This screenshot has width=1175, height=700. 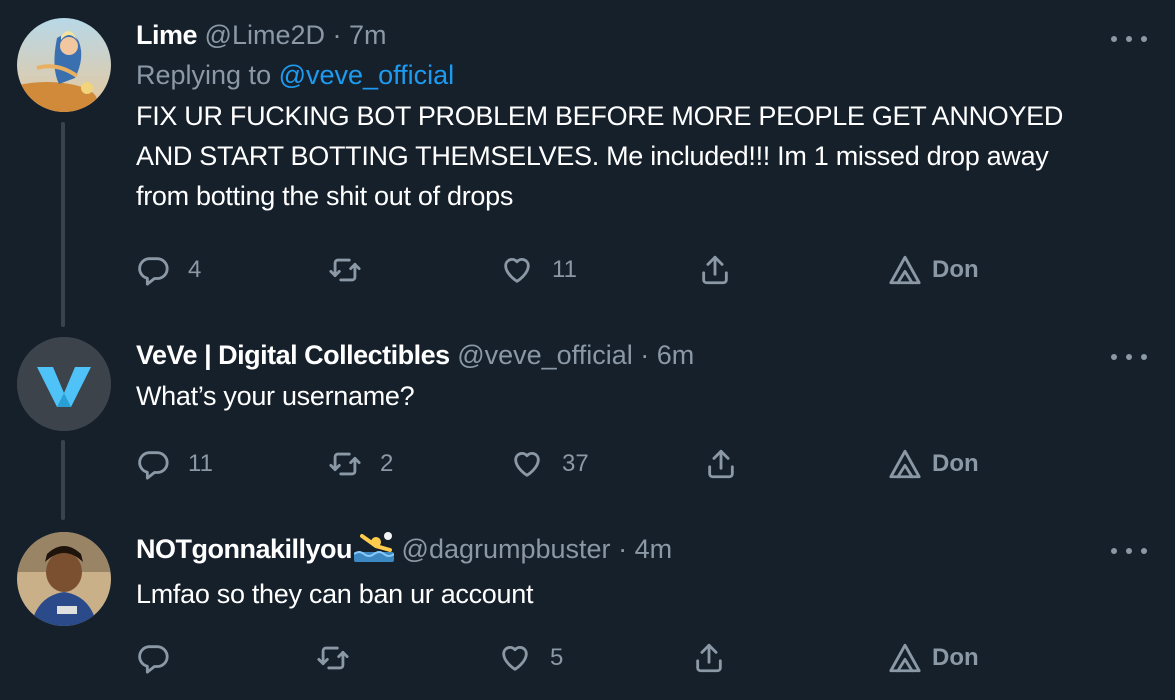 What do you see at coordinates (641, 396) in the screenshot?
I see `tweet-text: What’s your username?` at bounding box center [641, 396].